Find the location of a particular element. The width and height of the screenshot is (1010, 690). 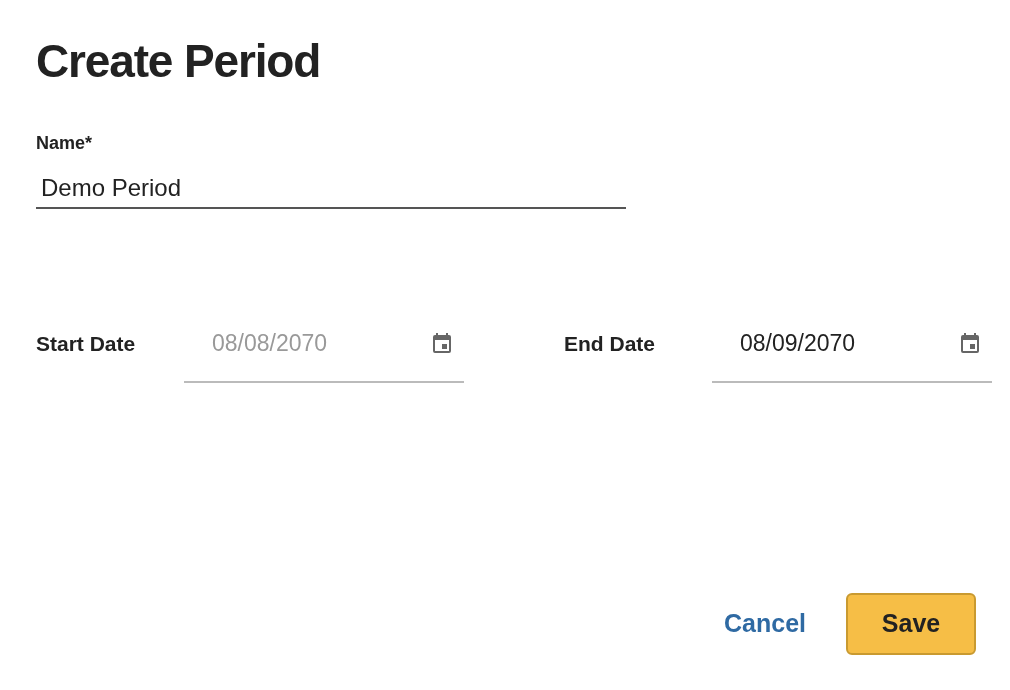

cancel-link: Cancel is located at coordinates (765, 624).